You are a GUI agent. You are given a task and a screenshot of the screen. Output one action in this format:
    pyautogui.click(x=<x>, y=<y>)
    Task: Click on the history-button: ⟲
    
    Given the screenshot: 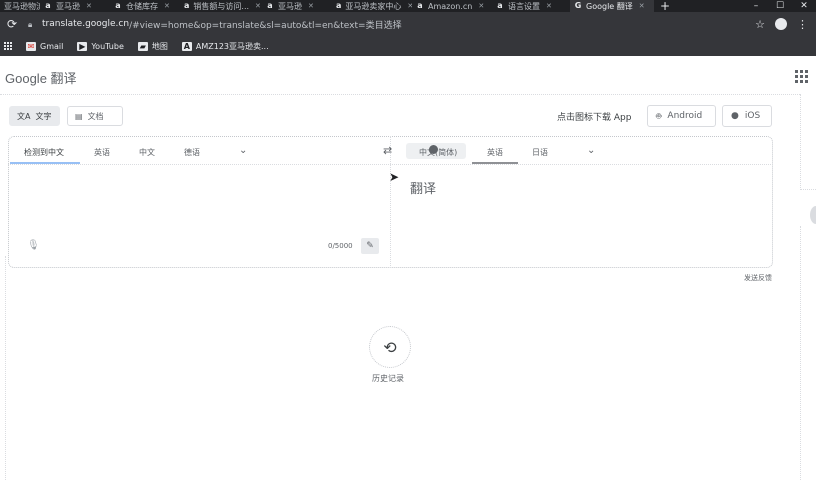 What is the action you would take?
    pyautogui.click(x=390, y=347)
    